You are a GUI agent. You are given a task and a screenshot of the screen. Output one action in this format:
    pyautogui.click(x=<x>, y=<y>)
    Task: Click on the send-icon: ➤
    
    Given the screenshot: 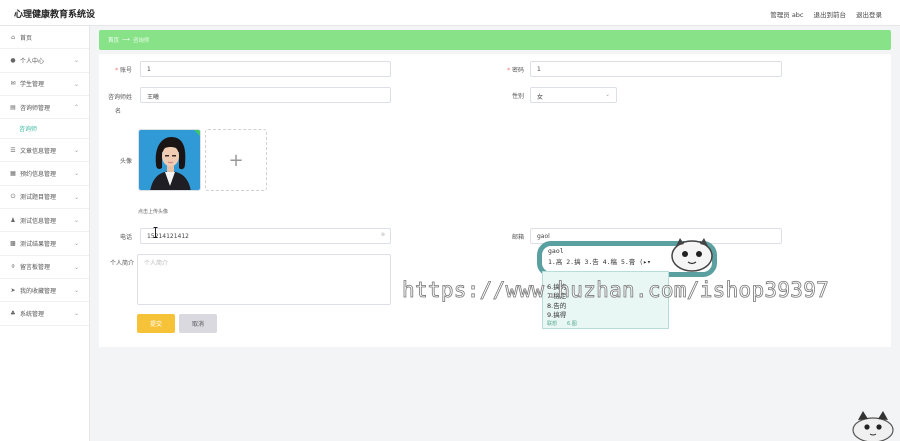 What is the action you would take?
    pyautogui.click(x=13, y=290)
    